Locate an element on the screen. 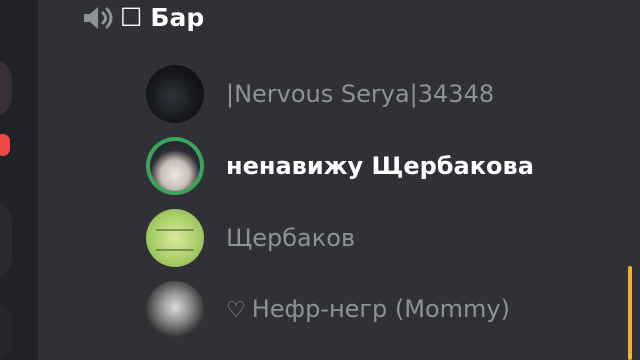 The width and height of the screenshot is (640, 360). voice-member: |Nervous Serya|34348 is located at coordinates (381, 94).